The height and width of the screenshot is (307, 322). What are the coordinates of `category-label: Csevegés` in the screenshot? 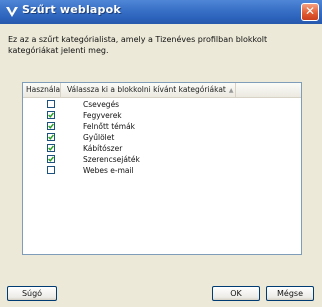 It's located at (101, 104).